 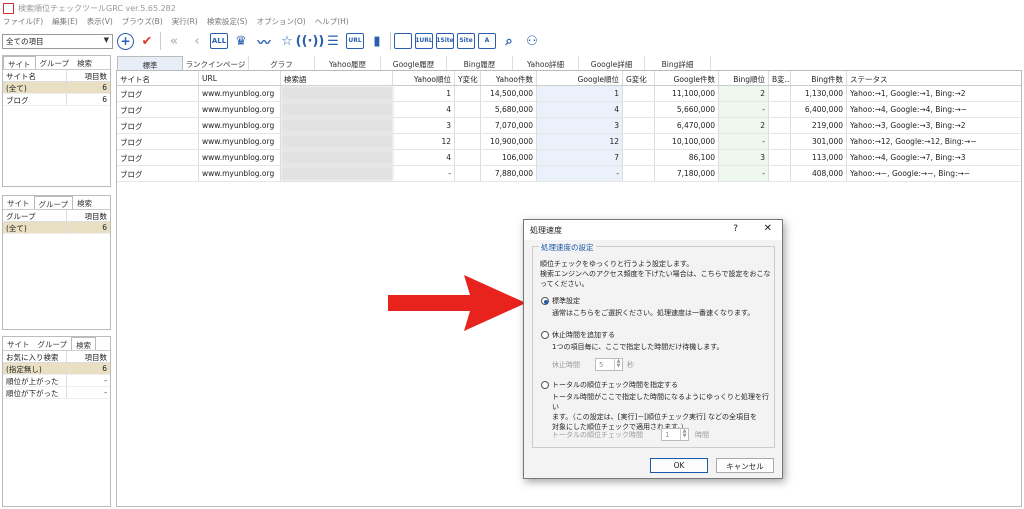 What do you see at coordinates (348, 63) in the screenshot?
I see `tab-yahoo-history: Yahoo履歴` at bounding box center [348, 63].